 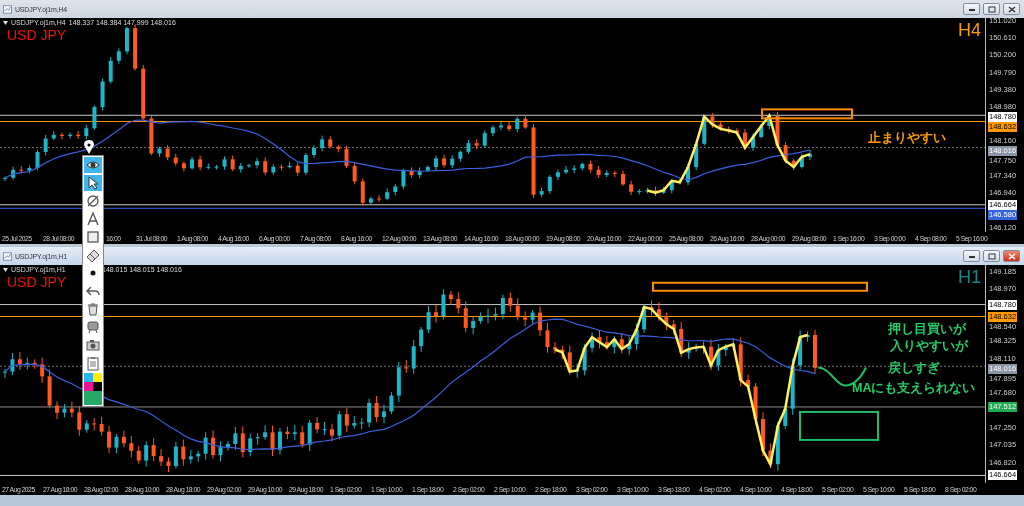 I want to click on clipboard-tool-icon, so click(x=93, y=363).